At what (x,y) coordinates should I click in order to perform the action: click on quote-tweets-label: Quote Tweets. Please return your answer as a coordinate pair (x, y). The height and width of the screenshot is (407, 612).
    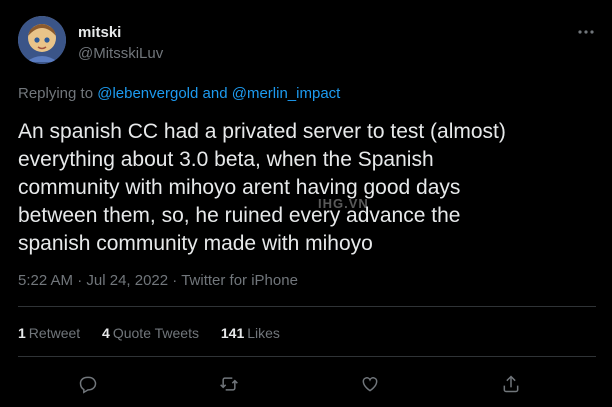
    Looking at the image, I should click on (155, 333).